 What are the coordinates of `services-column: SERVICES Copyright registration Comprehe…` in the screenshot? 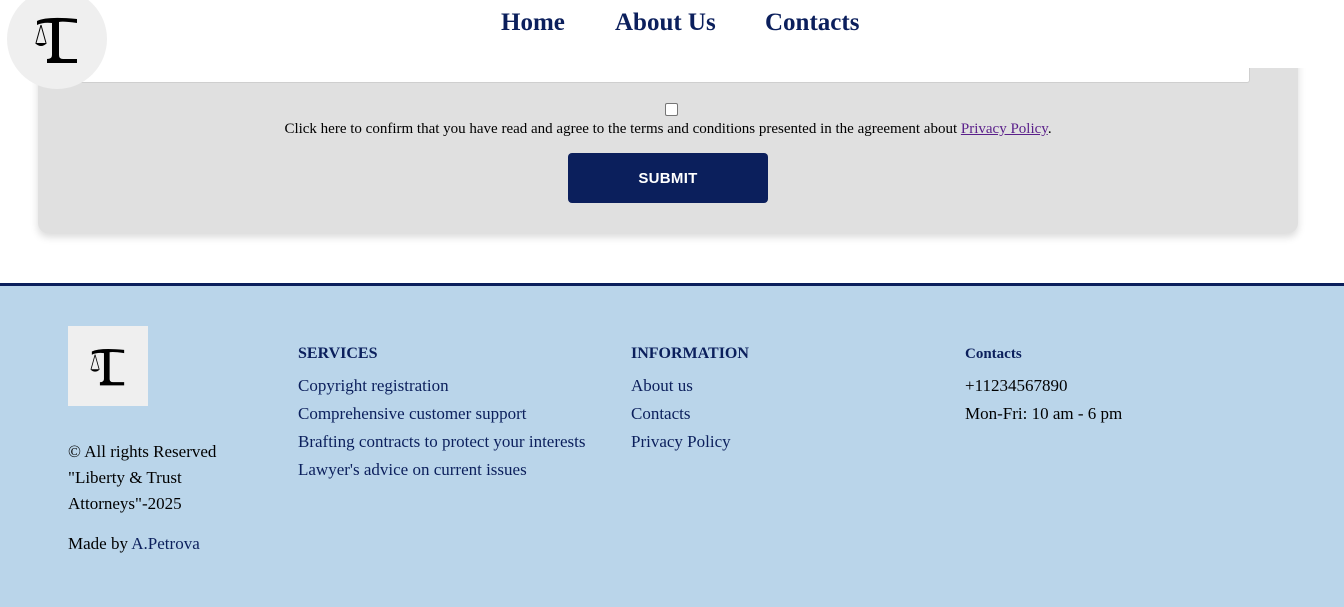 It's located at (442, 414).